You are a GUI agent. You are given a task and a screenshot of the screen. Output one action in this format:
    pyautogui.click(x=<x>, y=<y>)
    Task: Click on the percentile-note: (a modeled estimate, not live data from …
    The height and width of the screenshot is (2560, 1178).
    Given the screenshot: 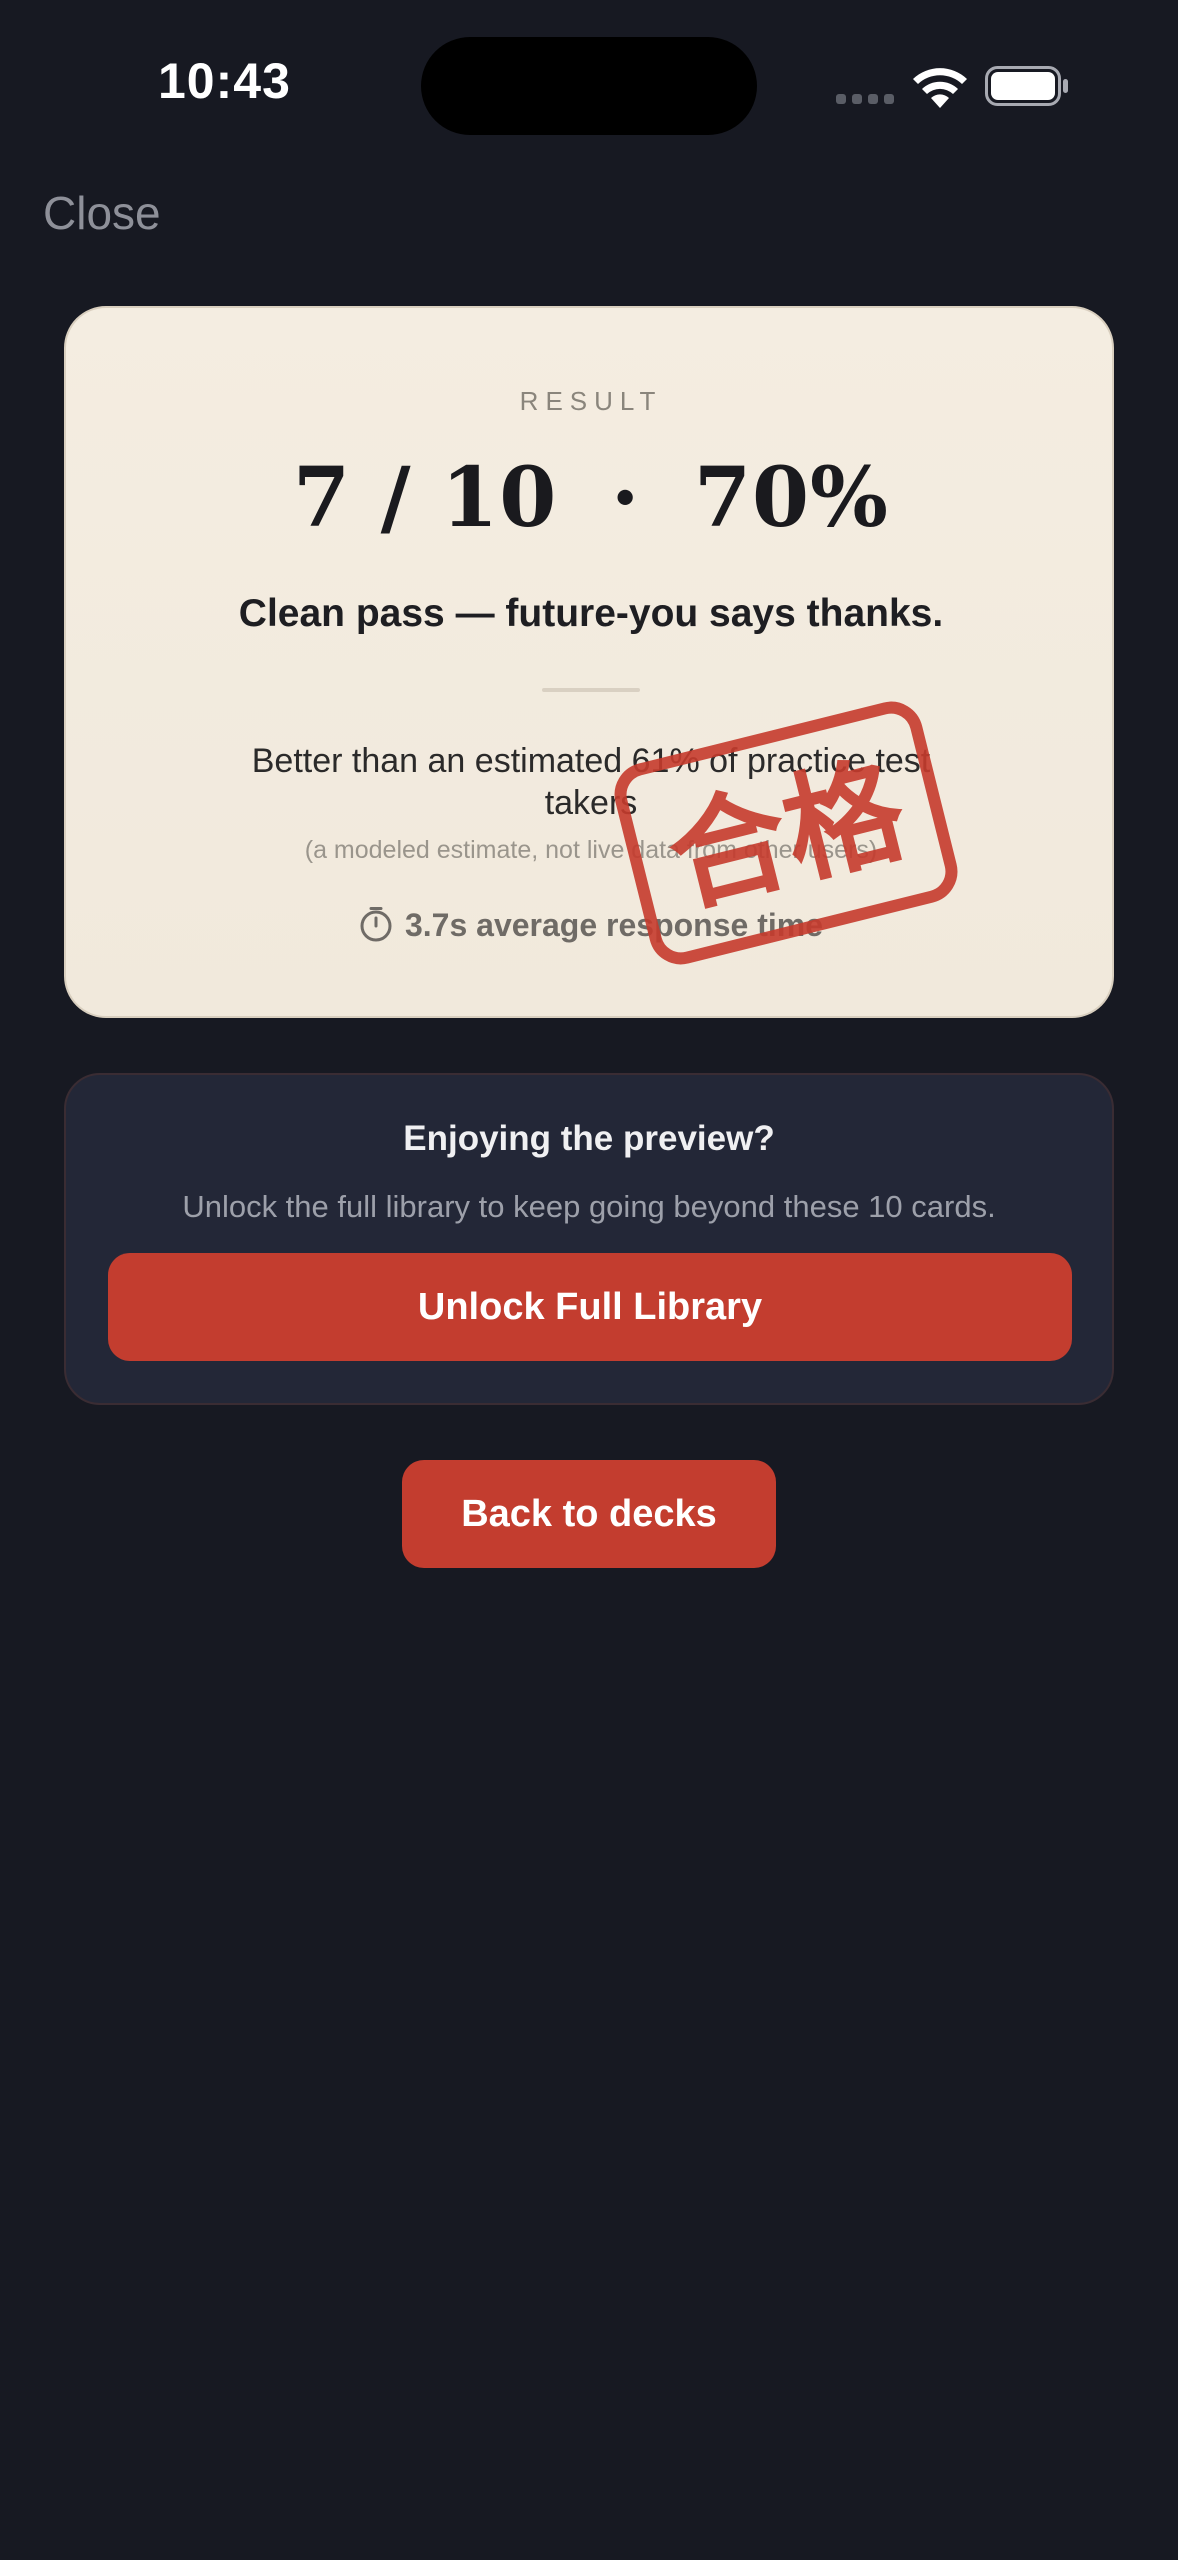 What is the action you would take?
    pyautogui.click(x=591, y=850)
    